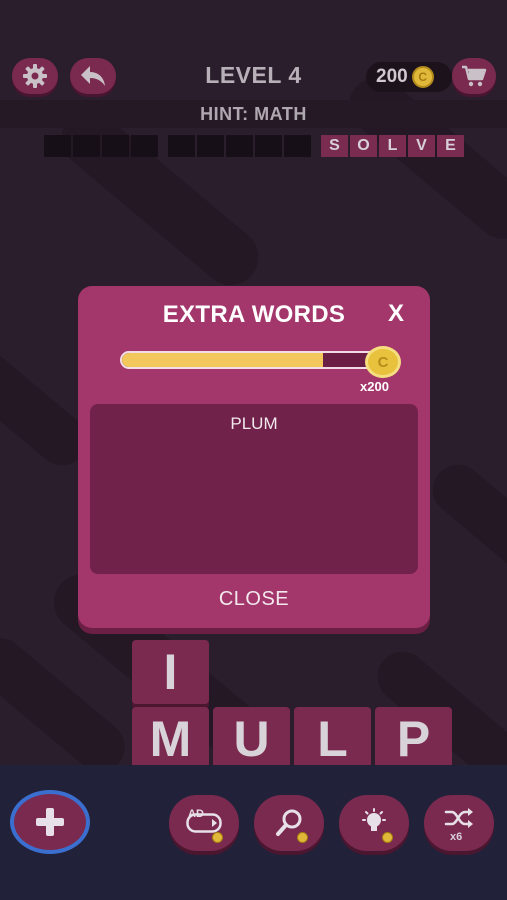 The width and height of the screenshot is (507, 900). What do you see at coordinates (374, 823) in the screenshot?
I see `hint-button` at bounding box center [374, 823].